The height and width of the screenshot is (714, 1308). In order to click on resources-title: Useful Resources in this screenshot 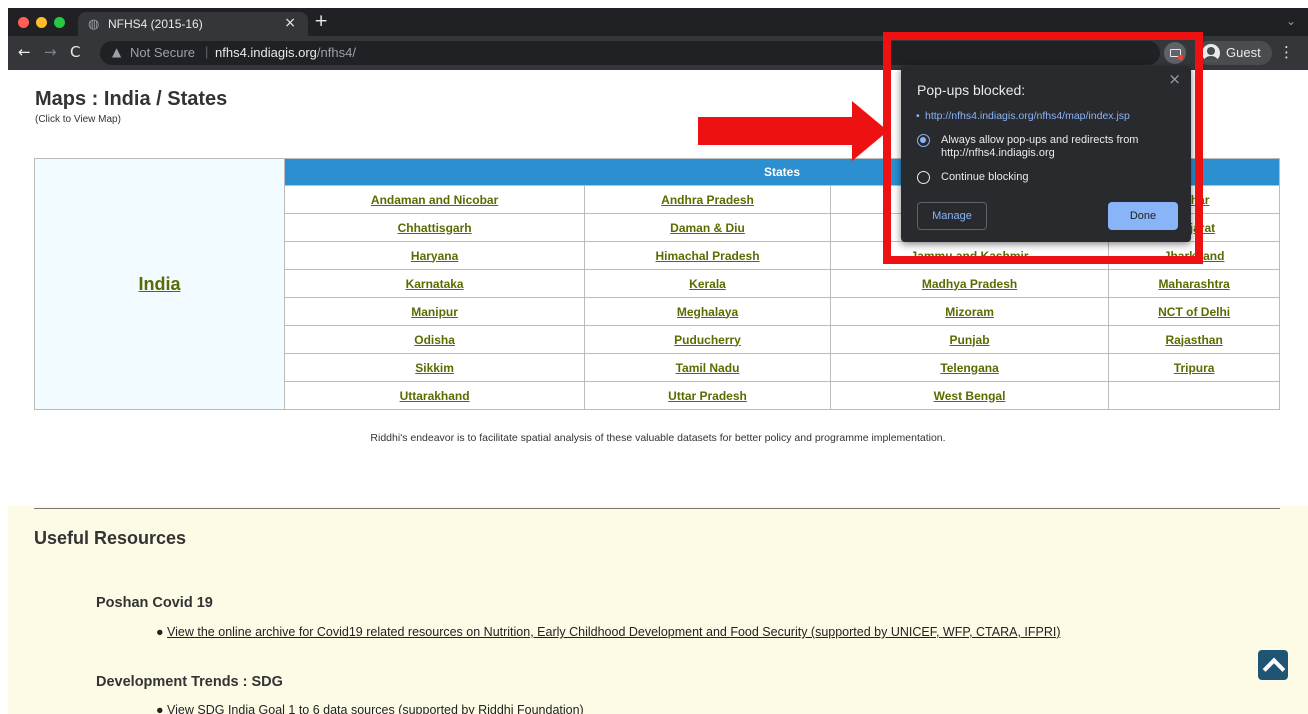, I will do `click(110, 538)`.